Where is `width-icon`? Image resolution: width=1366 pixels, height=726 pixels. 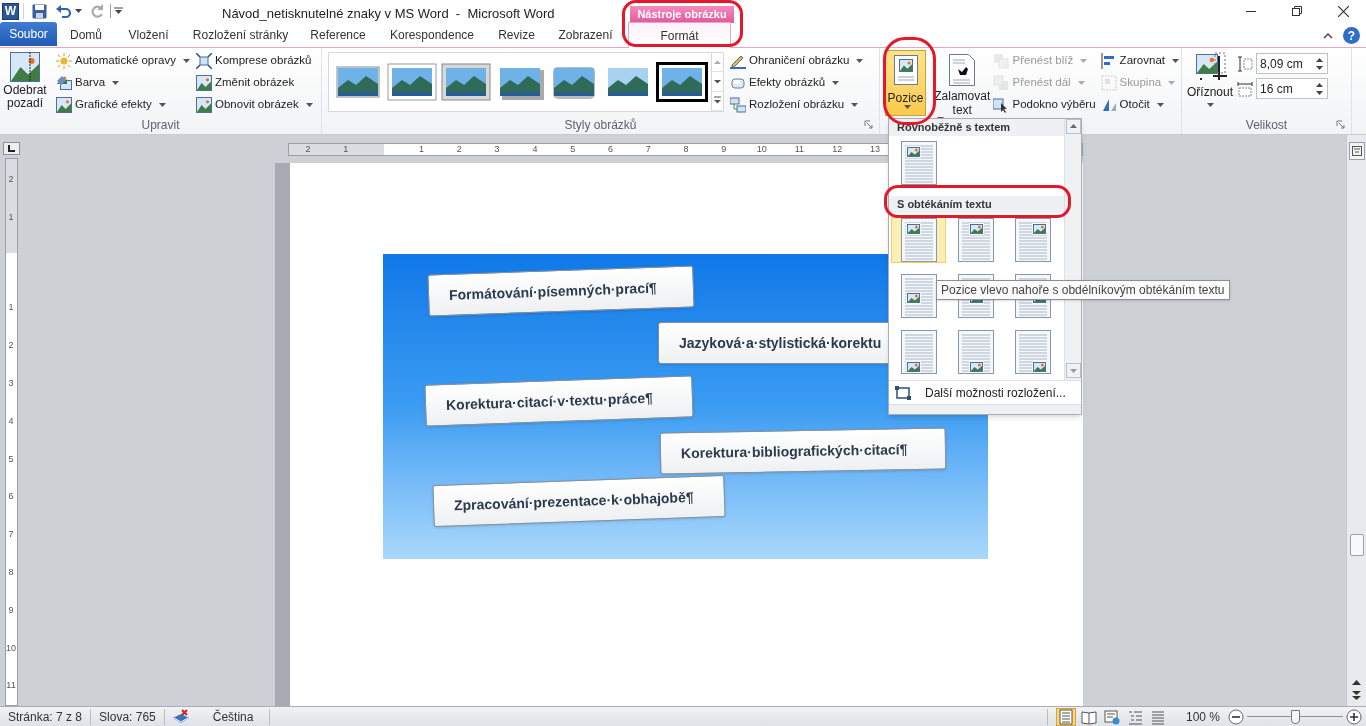
width-icon is located at coordinates (1245, 88).